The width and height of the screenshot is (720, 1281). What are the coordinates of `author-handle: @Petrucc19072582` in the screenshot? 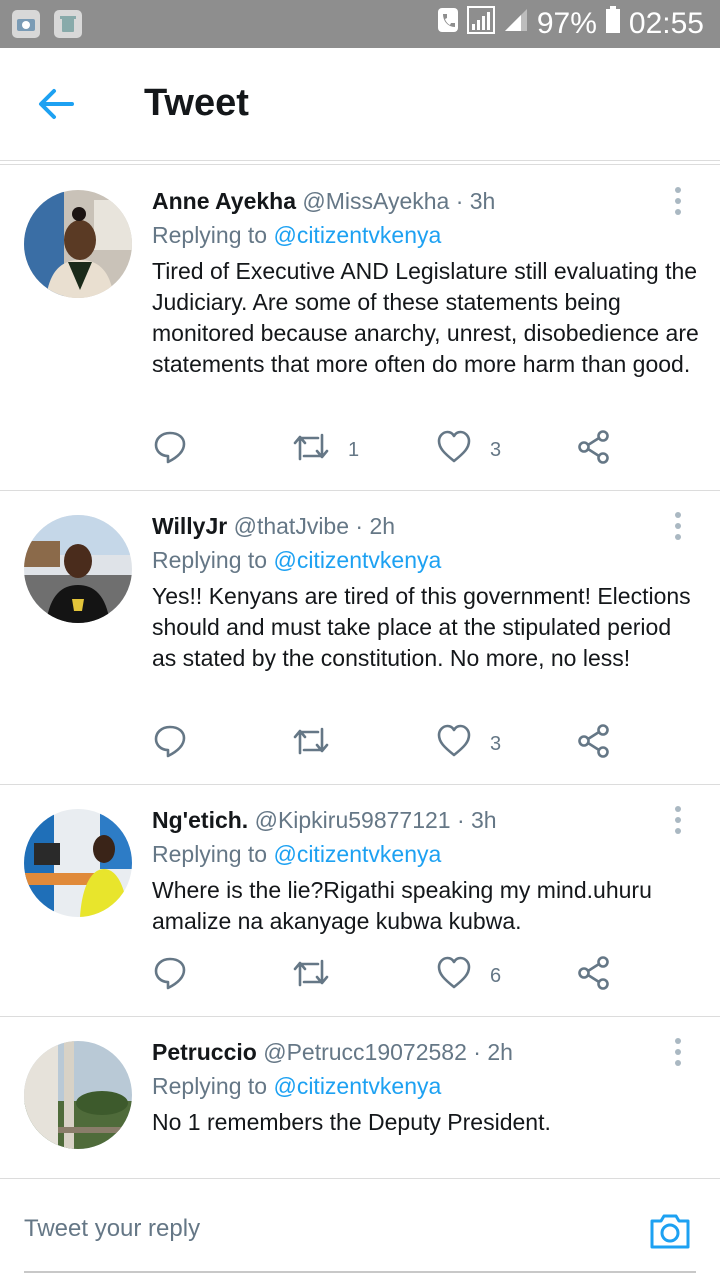 It's located at (365, 1052).